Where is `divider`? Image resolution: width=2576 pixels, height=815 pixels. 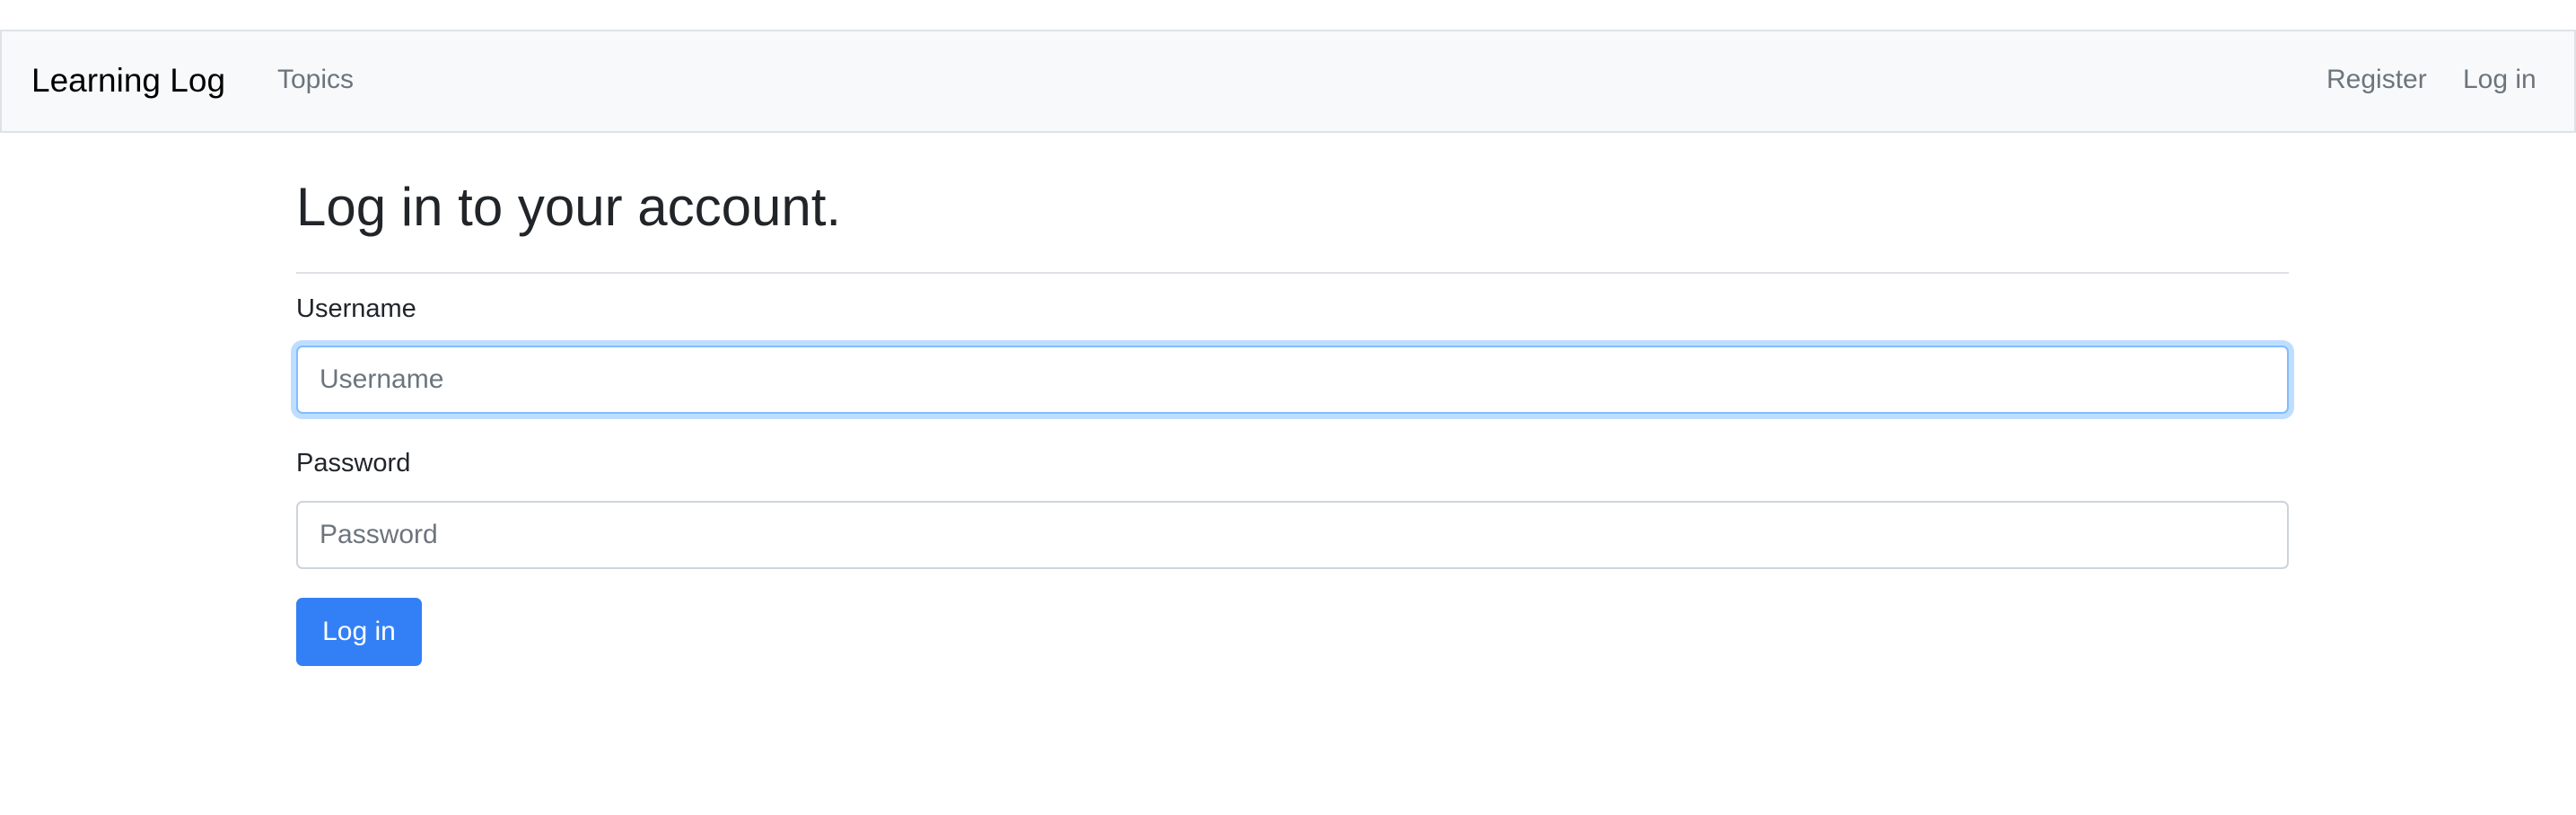
divider is located at coordinates (1292, 273).